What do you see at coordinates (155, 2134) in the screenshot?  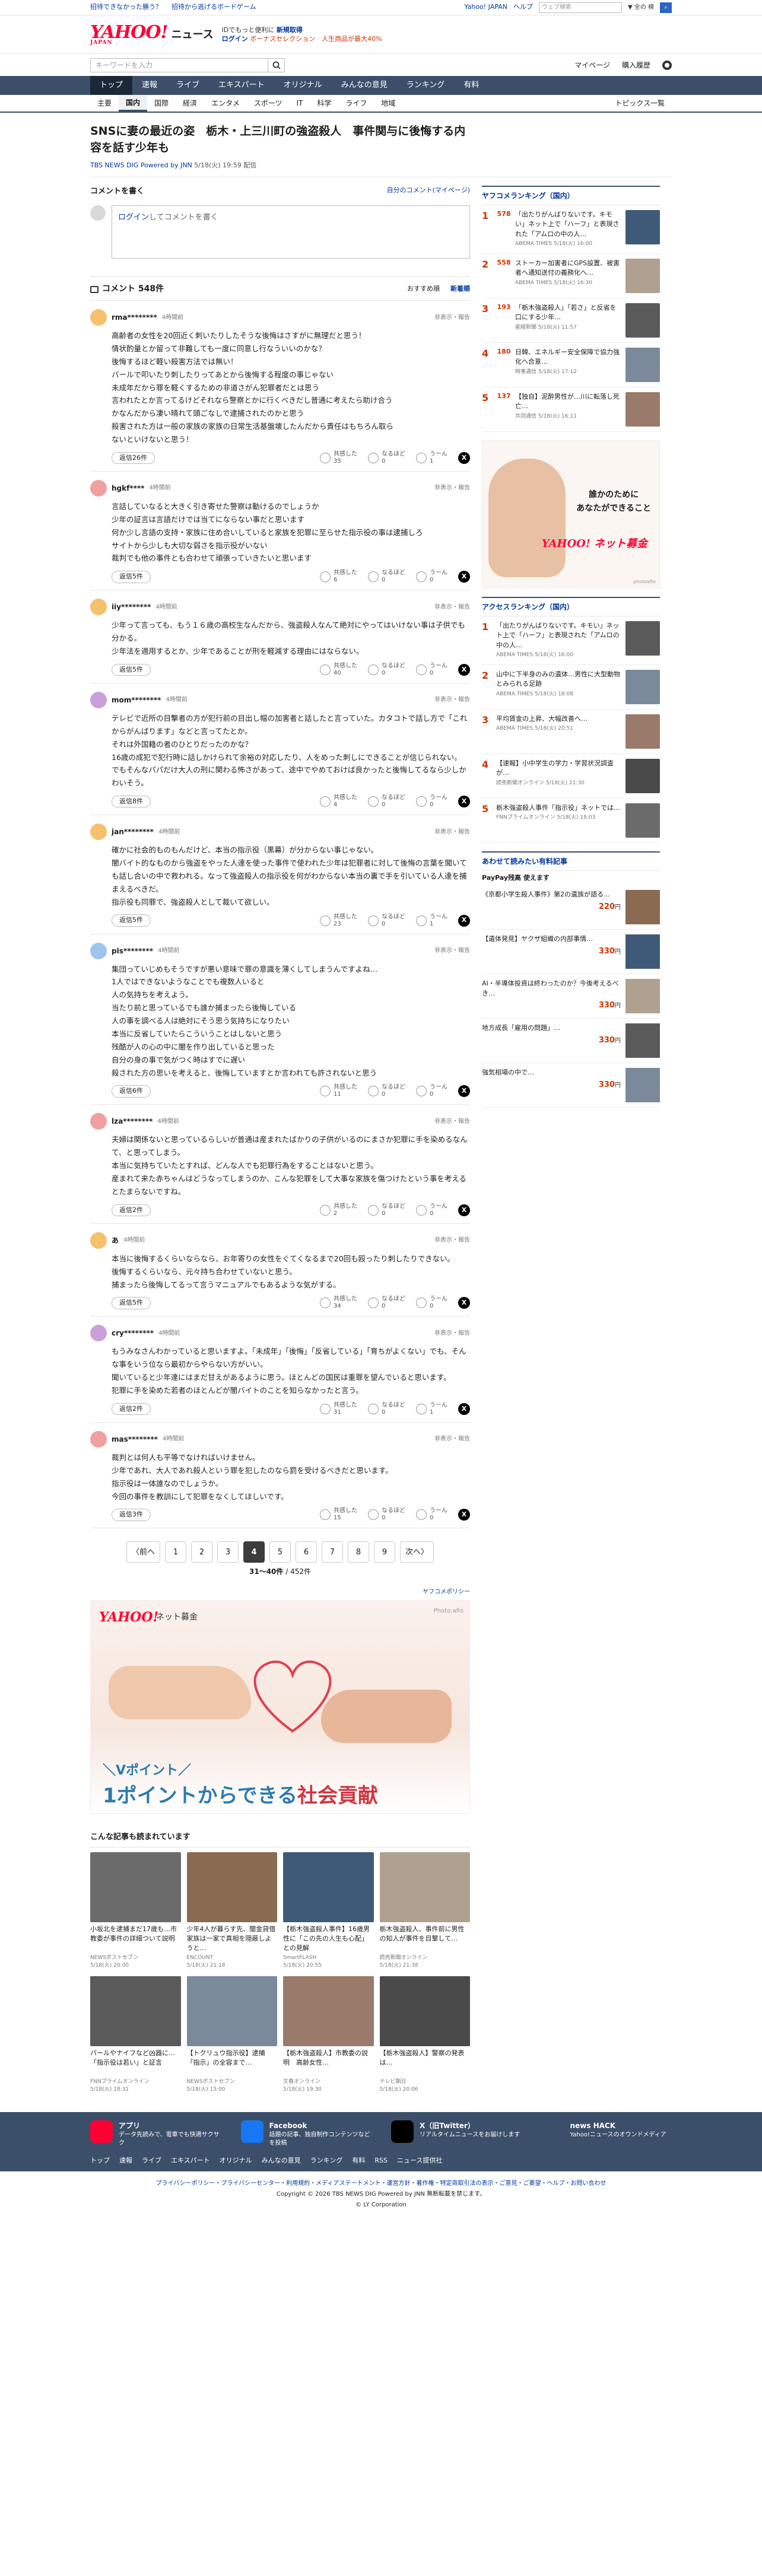 I see `footer-app-link: アプリ データ先読みで、電車でも快適サクサク` at bounding box center [155, 2134].